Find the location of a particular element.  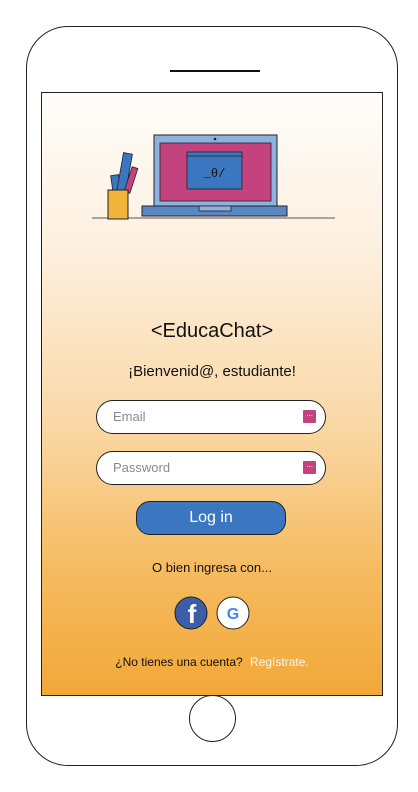

laptop-icon: _θ/ is located at coordinates (214, 175).